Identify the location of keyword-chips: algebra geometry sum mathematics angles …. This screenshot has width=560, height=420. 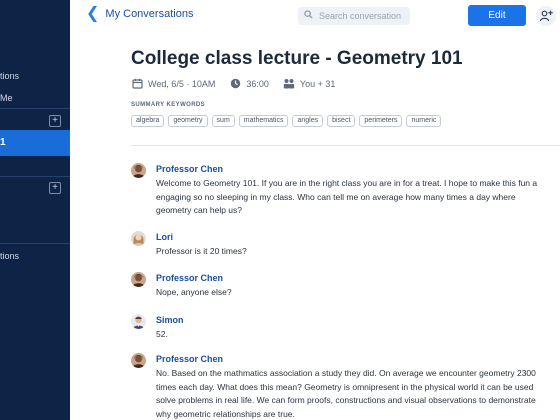
(288, 121).